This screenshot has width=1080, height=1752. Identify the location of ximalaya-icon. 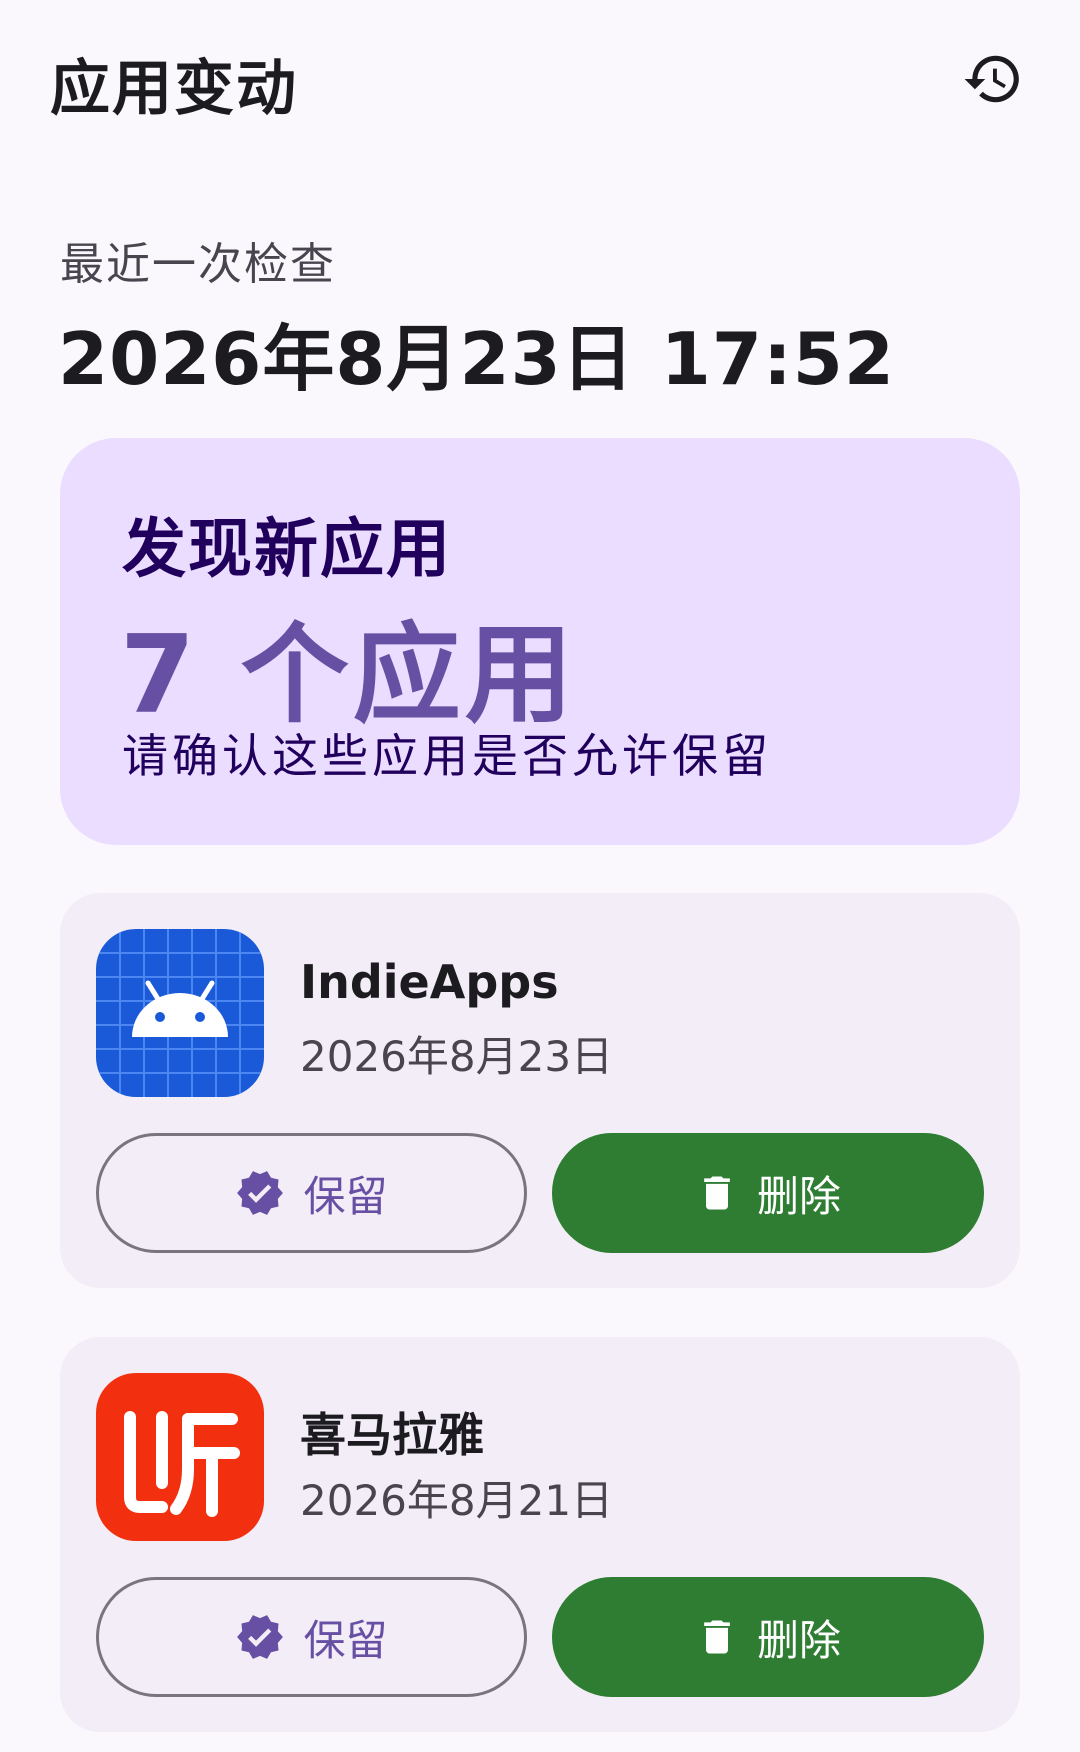
(180, 1457).